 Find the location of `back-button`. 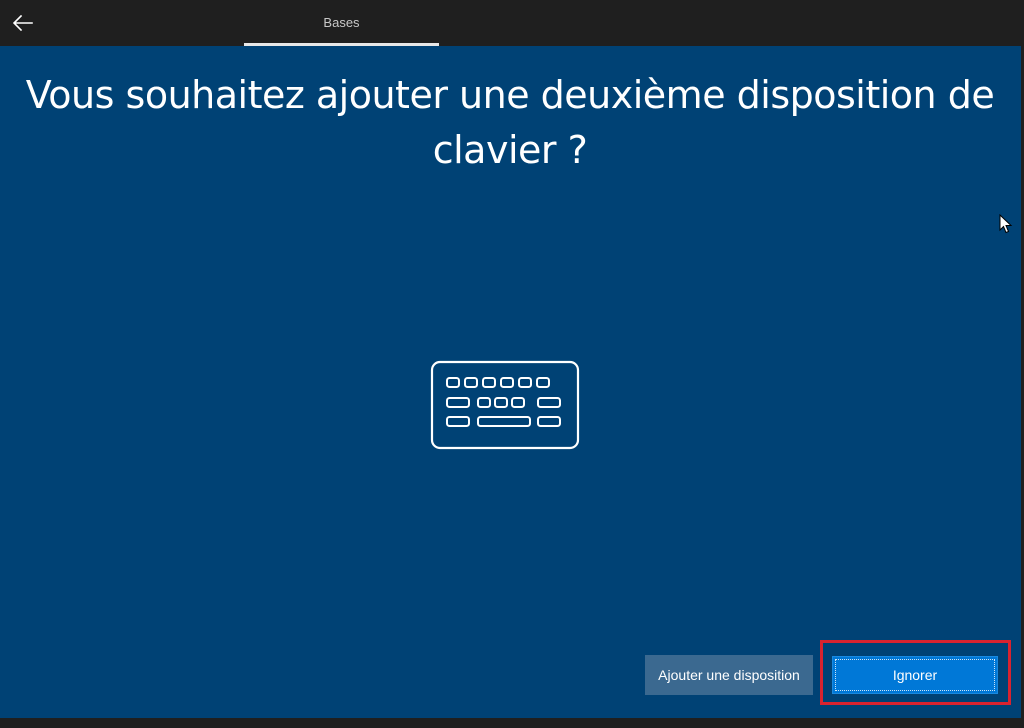

back-button is located at coordinates (23, 23).